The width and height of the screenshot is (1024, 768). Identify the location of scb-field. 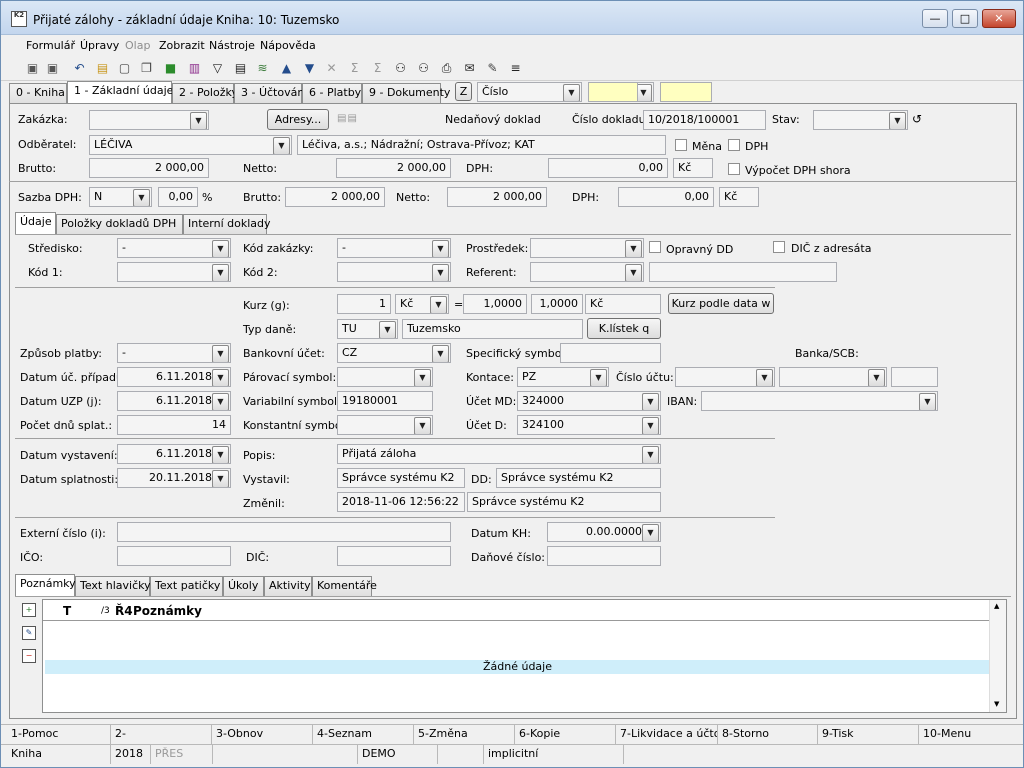
(914, 377).